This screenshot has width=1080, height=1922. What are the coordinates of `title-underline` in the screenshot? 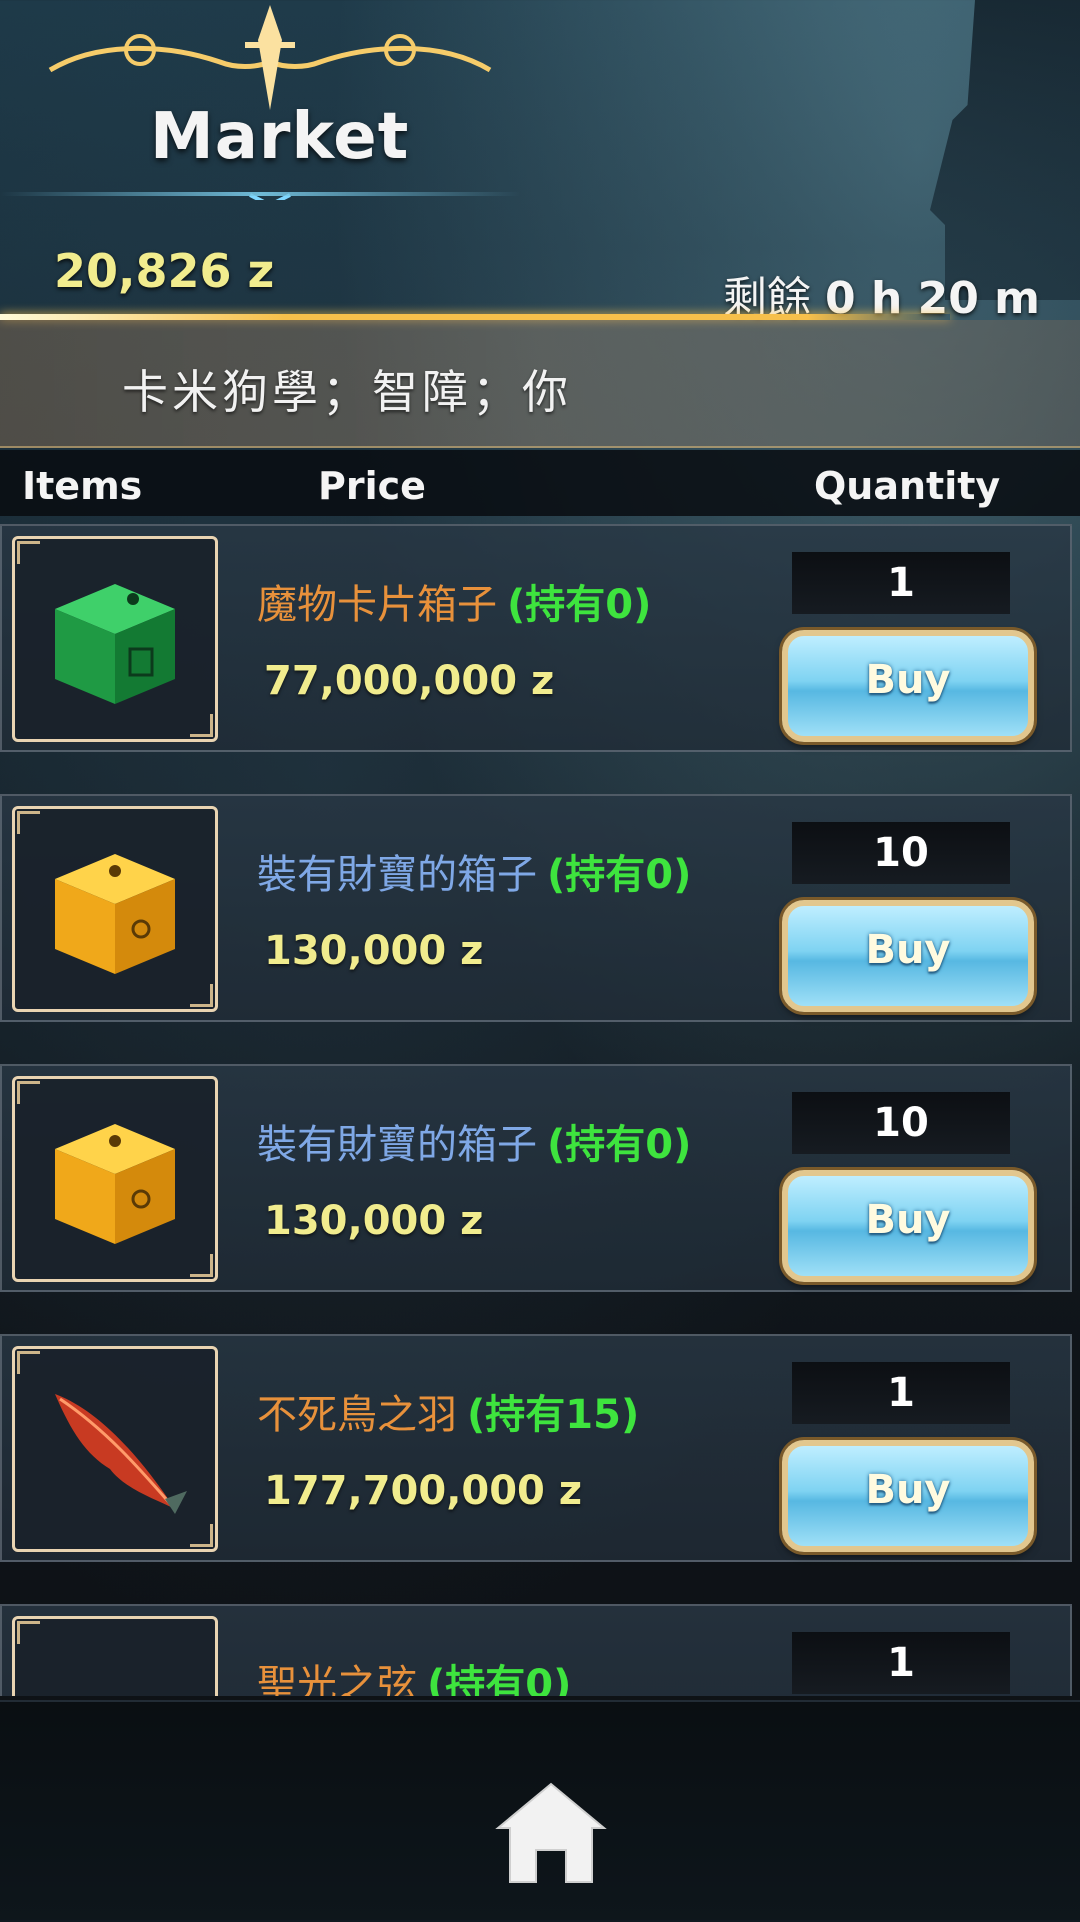 It's located at (260, 194).